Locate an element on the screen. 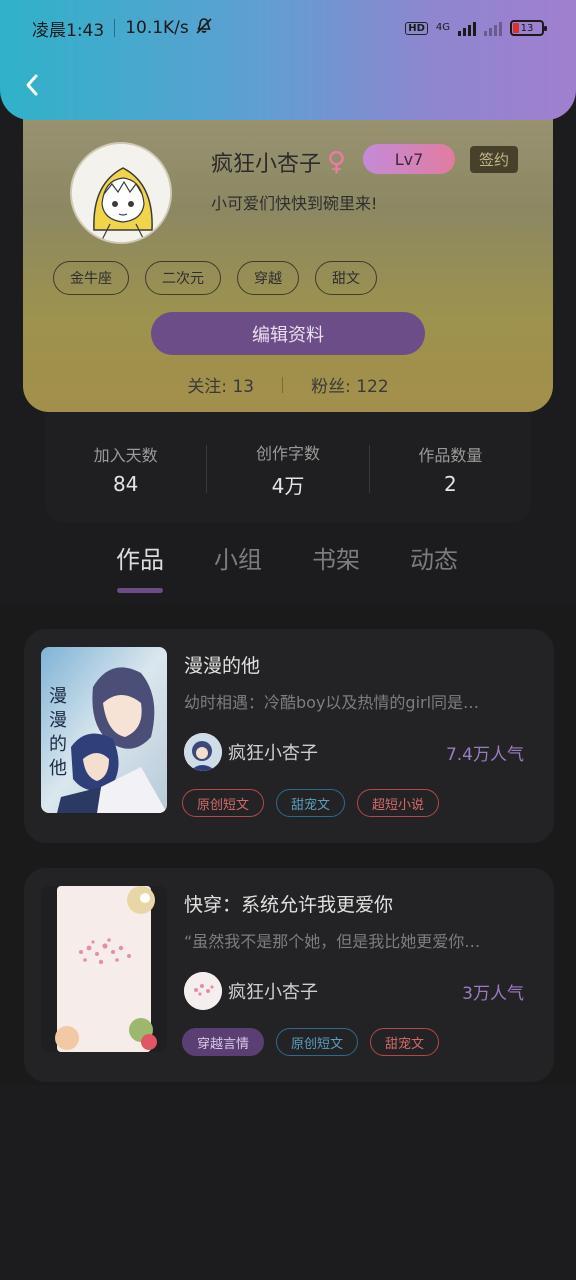  profile-tag: 甜文 is located at coordinates (346, 278).